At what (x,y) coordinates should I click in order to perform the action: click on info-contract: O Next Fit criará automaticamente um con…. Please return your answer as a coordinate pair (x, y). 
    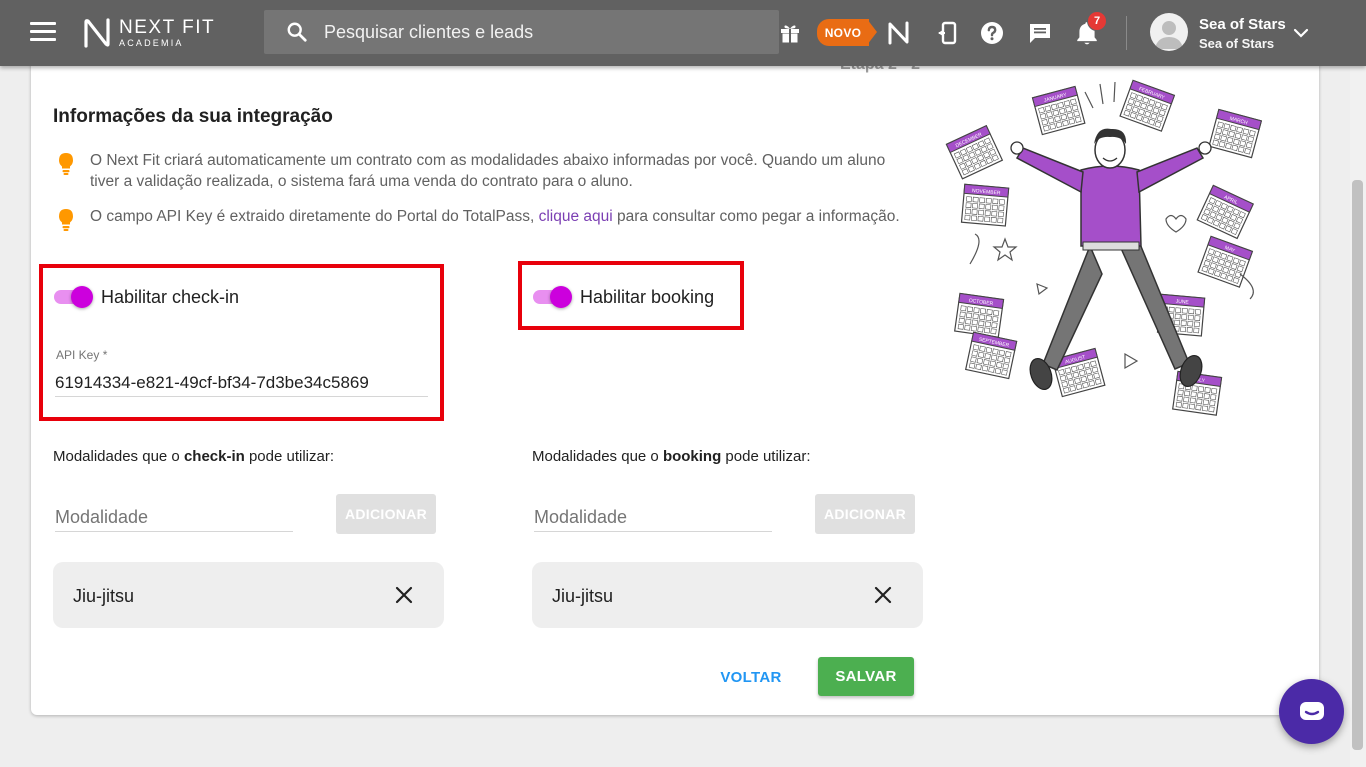
    Looking at the image, I should click on (480, 171).